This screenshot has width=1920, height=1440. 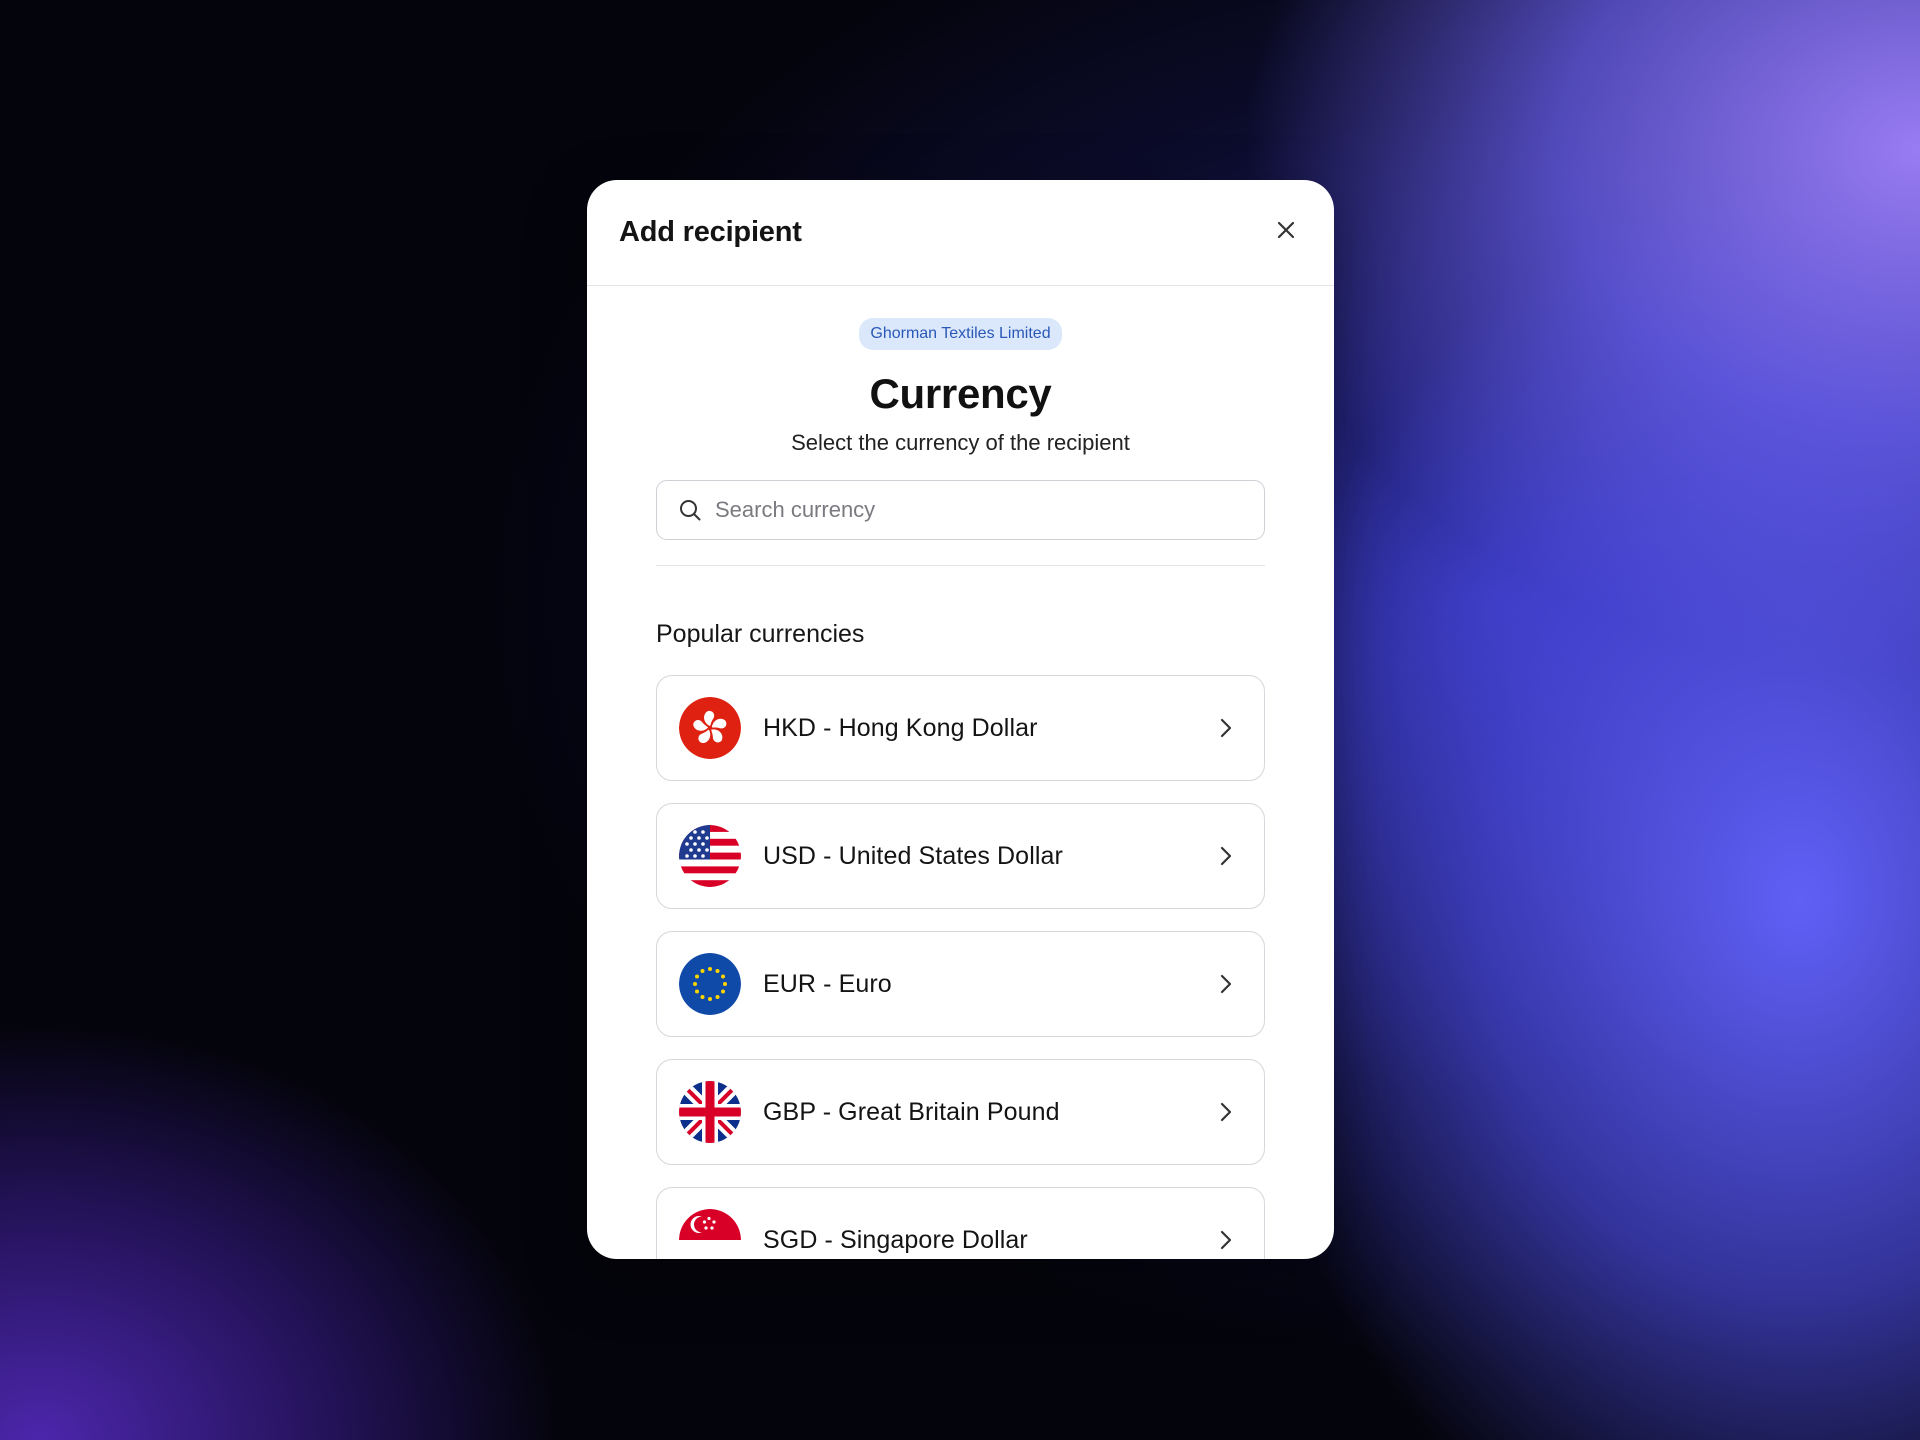 What do you see at coordinates (911, 1111) in the screenshot?
I see `currency-label: GBP - Great Britain Pound` at bounding box center [911, 1111].